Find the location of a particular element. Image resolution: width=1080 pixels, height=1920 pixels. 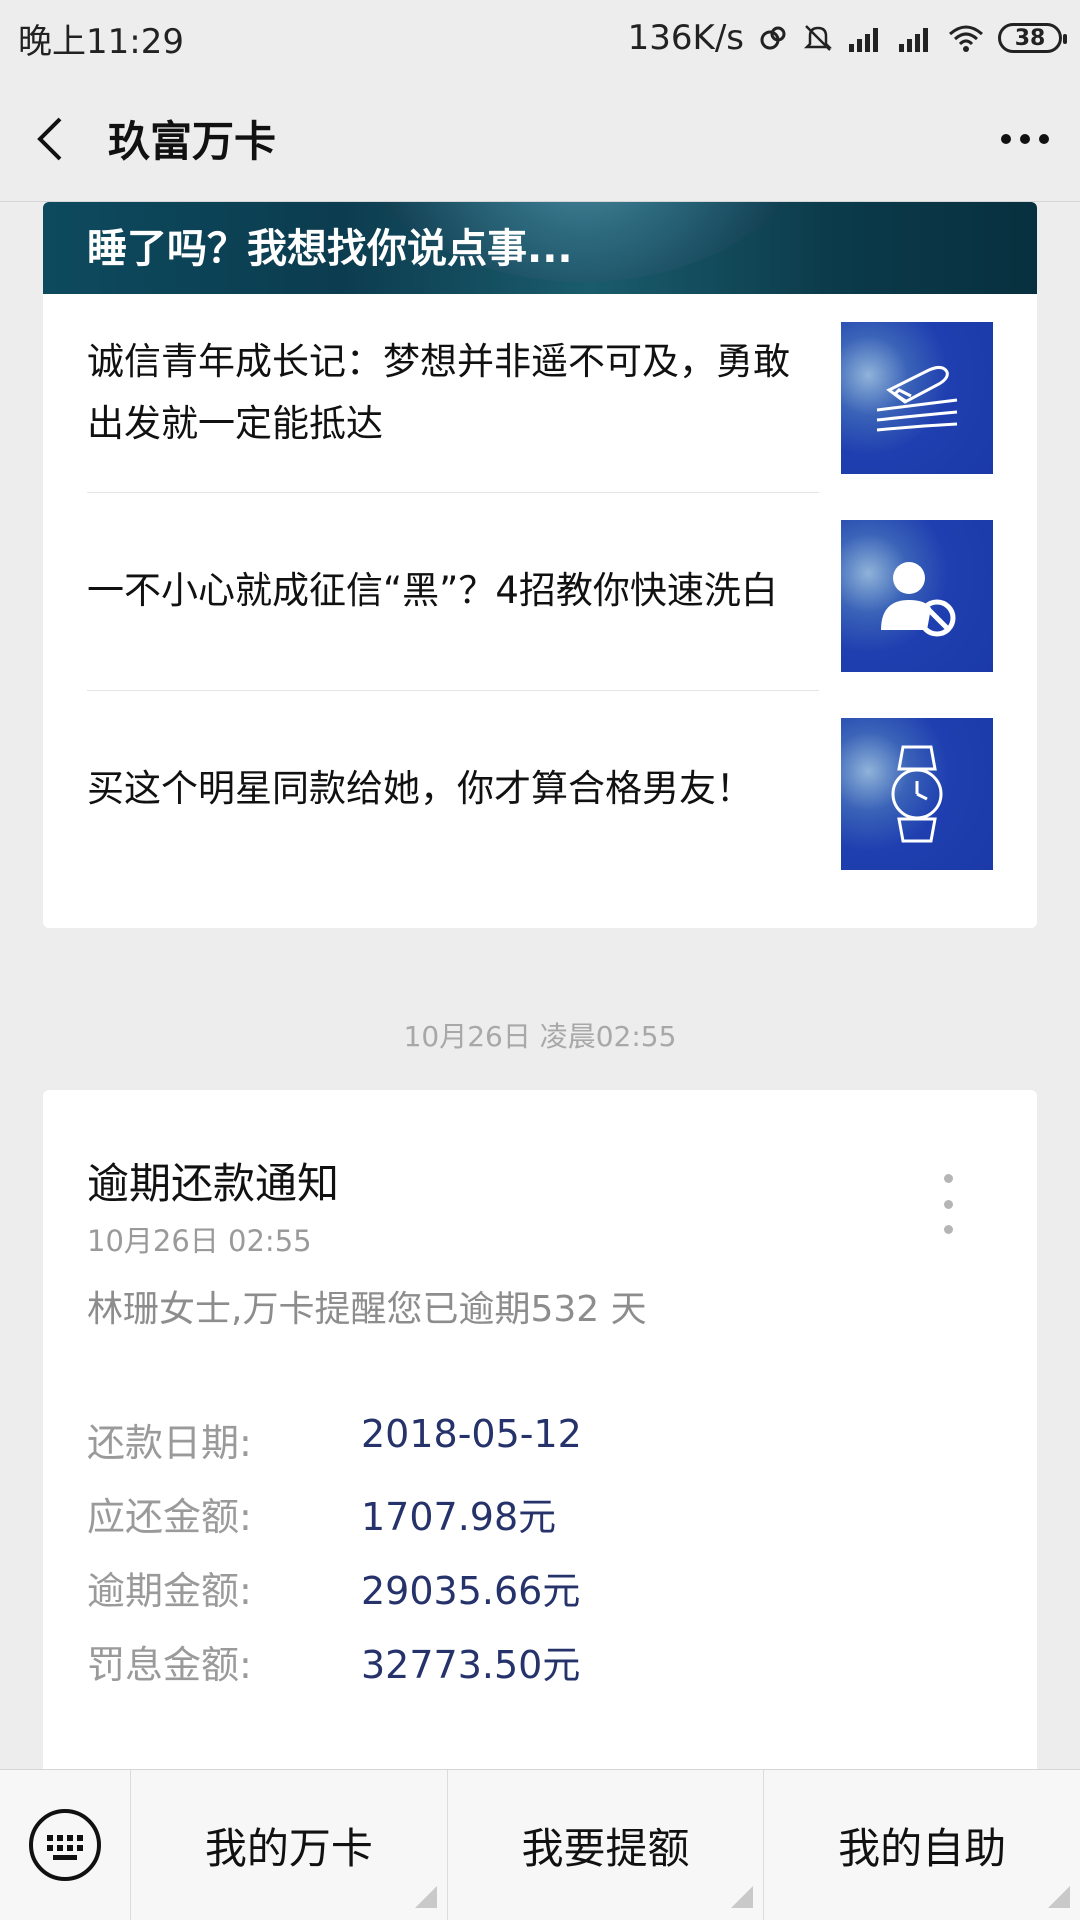

link-icon is located at coordinates (773, 38).